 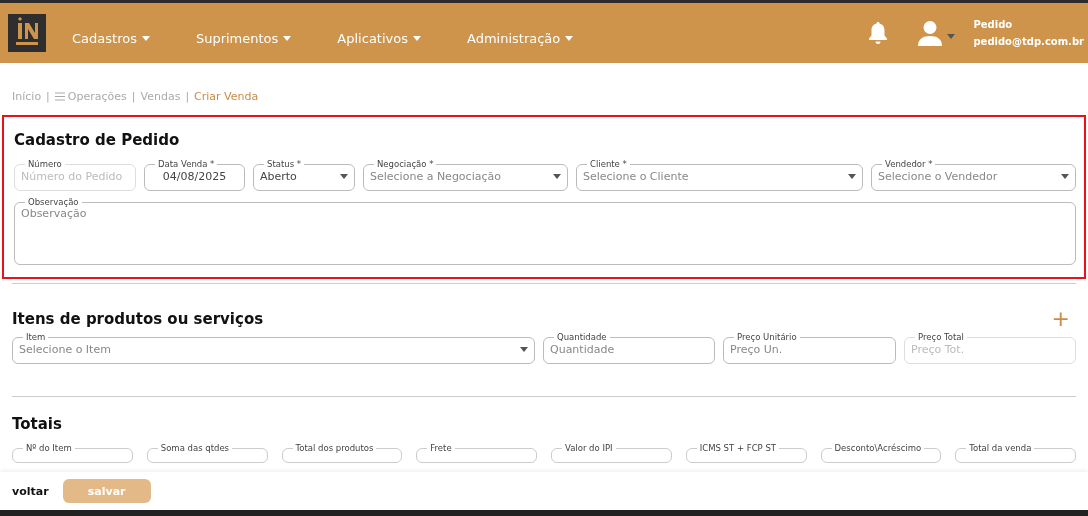 I want to click on select-field: Negociação * Selecione a Negociação, so click(x=465, y=175).